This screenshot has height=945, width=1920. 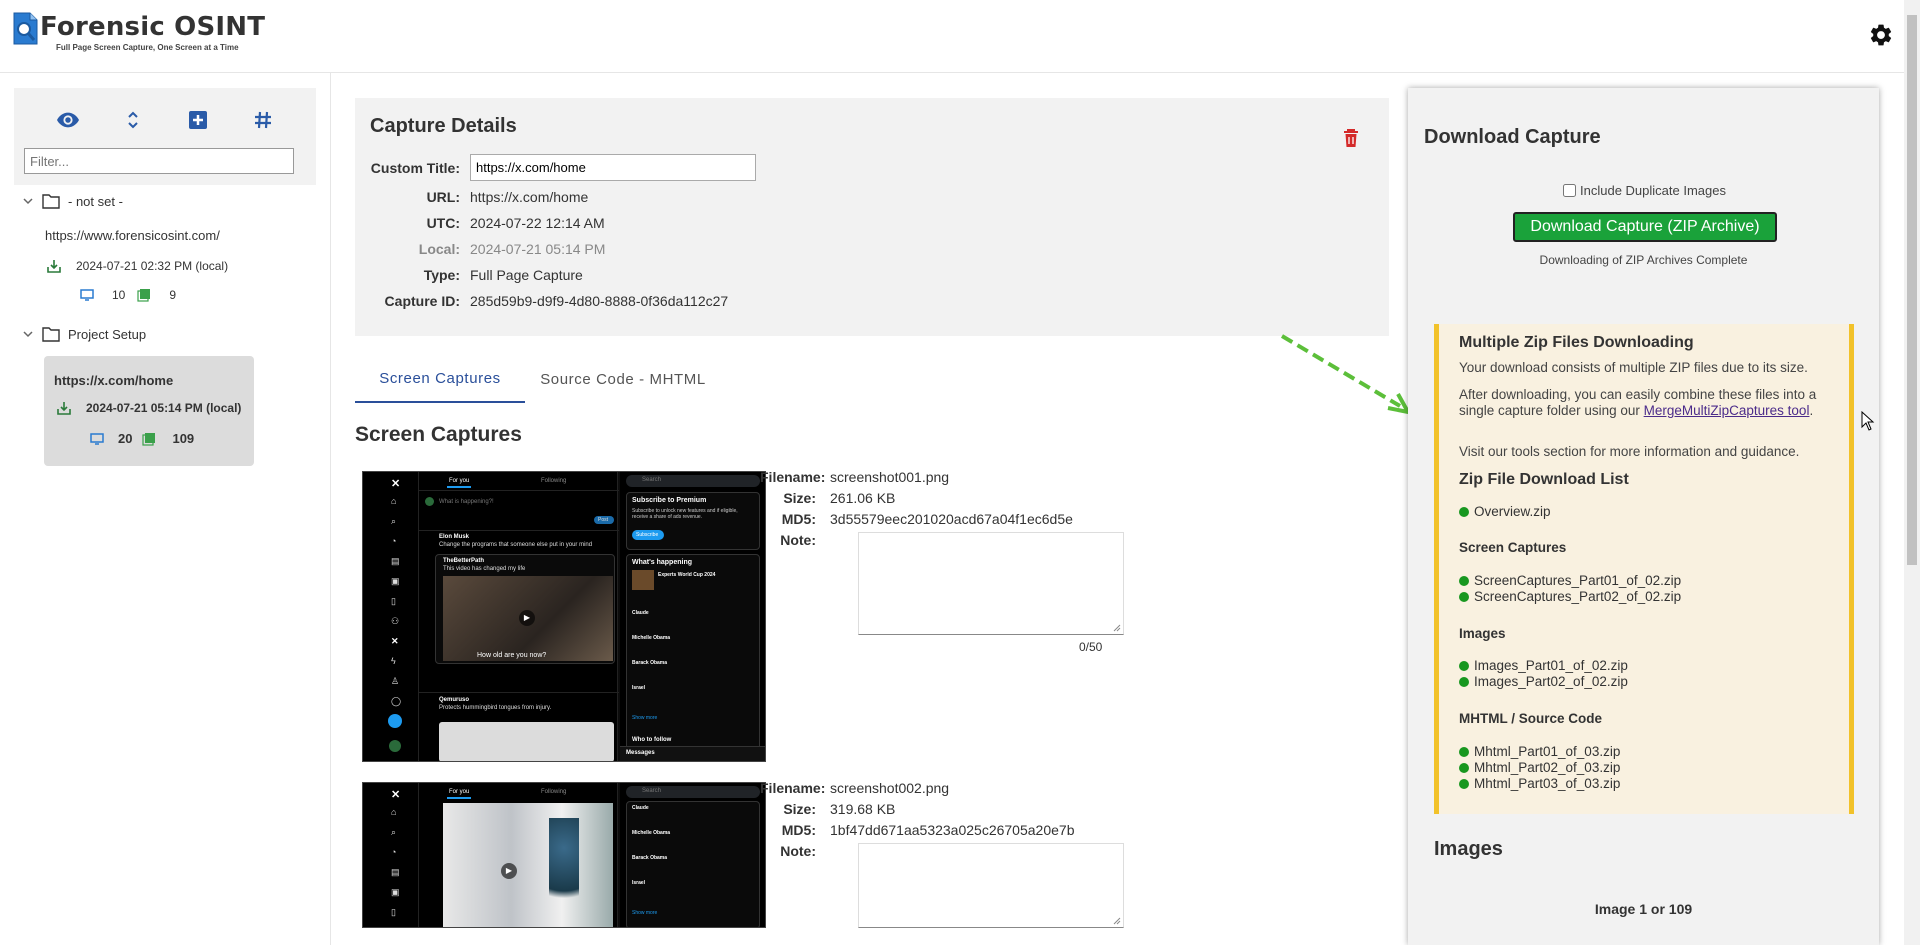 I want to click on custom-title-label: Custom Title:, so click(x=415, y=167).